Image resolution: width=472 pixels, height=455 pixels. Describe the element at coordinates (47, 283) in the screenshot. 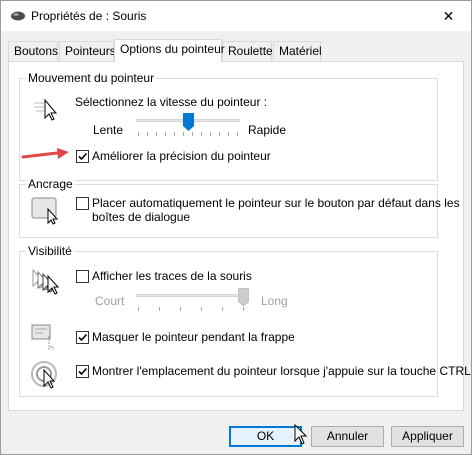

I see `pointer-trails-icon` at that location.